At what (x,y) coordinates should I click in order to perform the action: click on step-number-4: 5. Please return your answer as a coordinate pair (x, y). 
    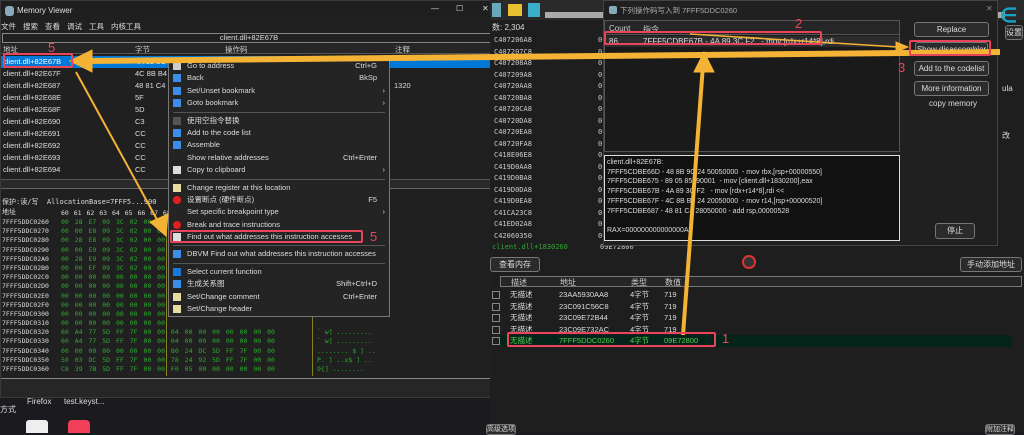
    Looking at the image, I should click on (52, 47).